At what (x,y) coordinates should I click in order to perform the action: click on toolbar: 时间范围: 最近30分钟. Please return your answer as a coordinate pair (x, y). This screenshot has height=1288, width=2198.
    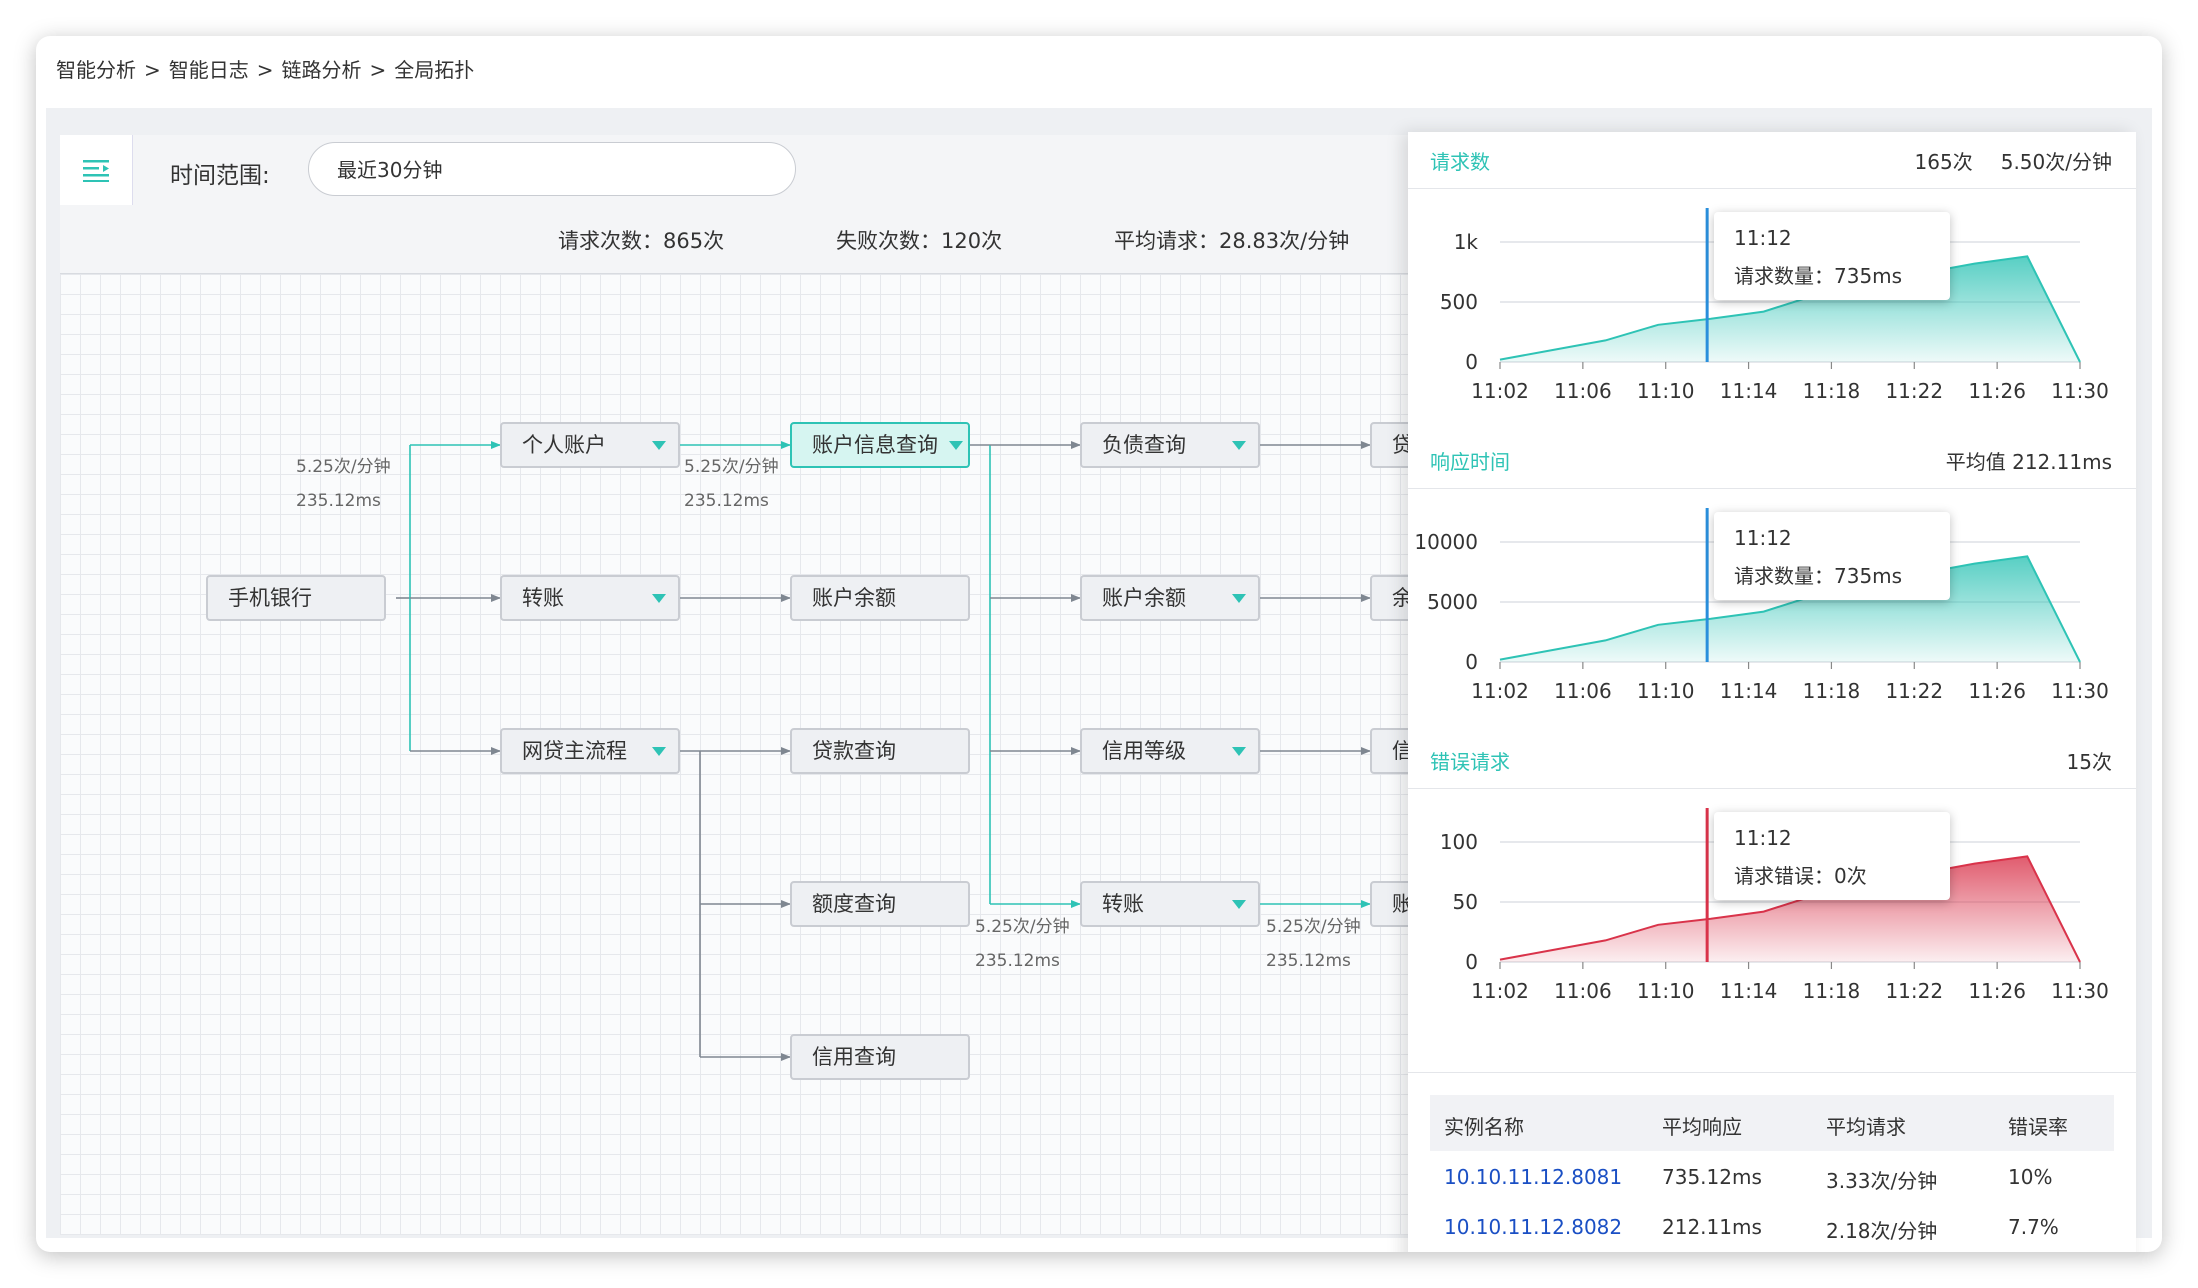
    Looking at the image, I should click on (757, 170).